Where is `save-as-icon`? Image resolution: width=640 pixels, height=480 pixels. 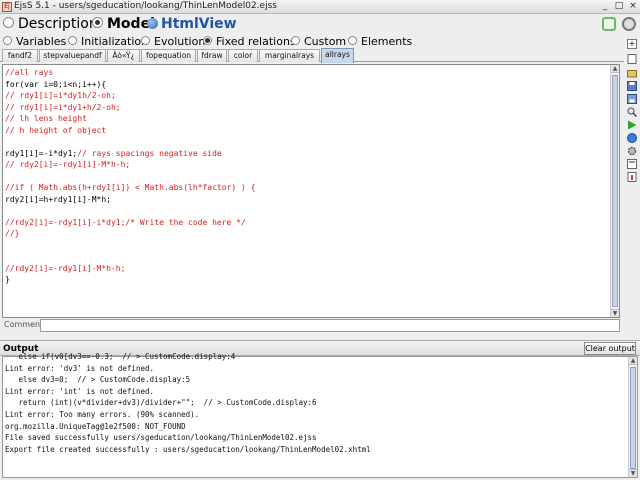 save-as-icon is located at coordinates (632, 99).